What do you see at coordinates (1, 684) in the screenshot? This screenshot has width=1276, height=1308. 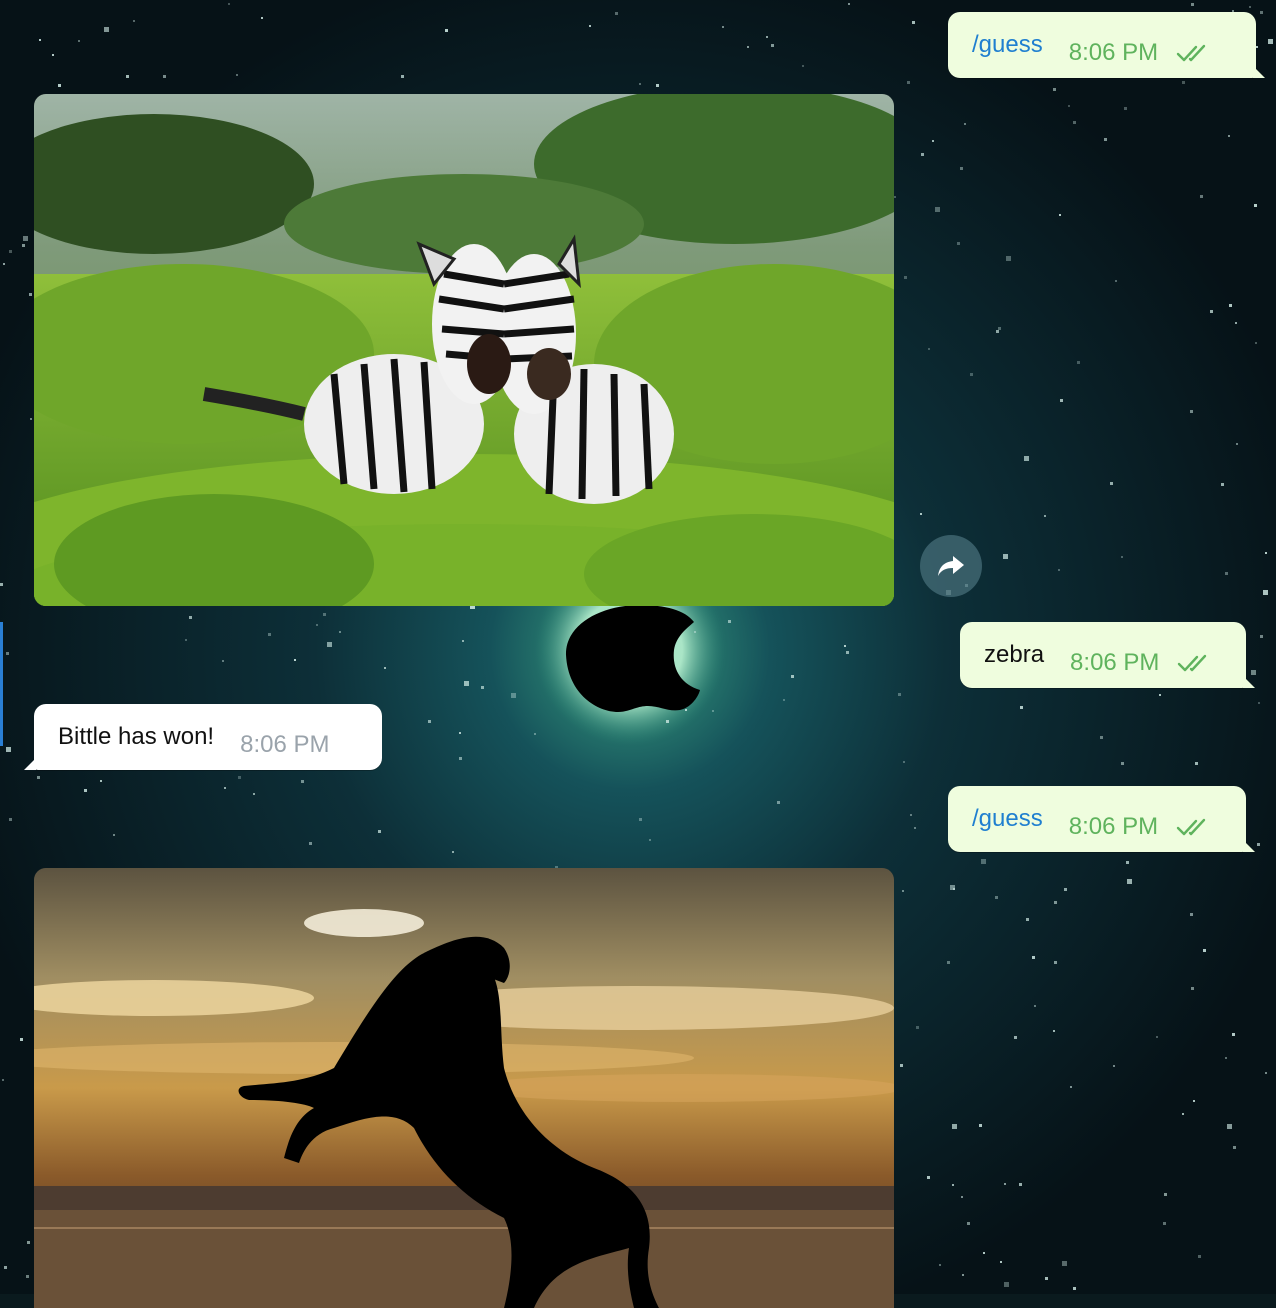 I see `left-accent-bar` at bounding box center [1, 684].